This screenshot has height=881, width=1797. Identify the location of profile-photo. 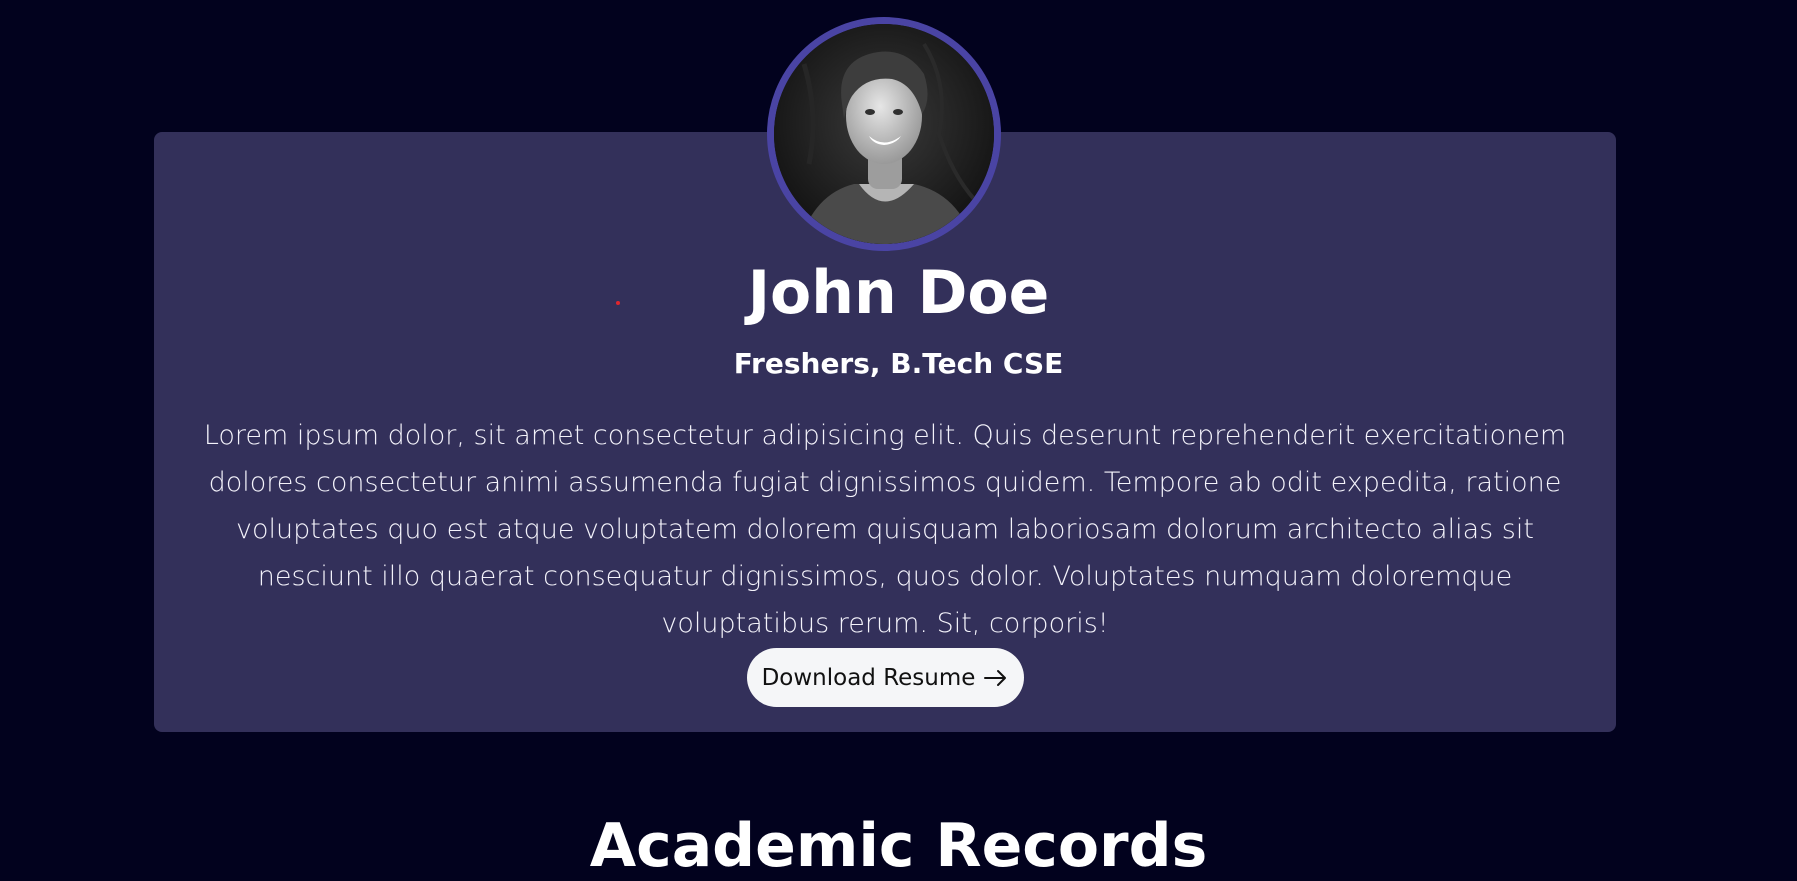
(884, 134).